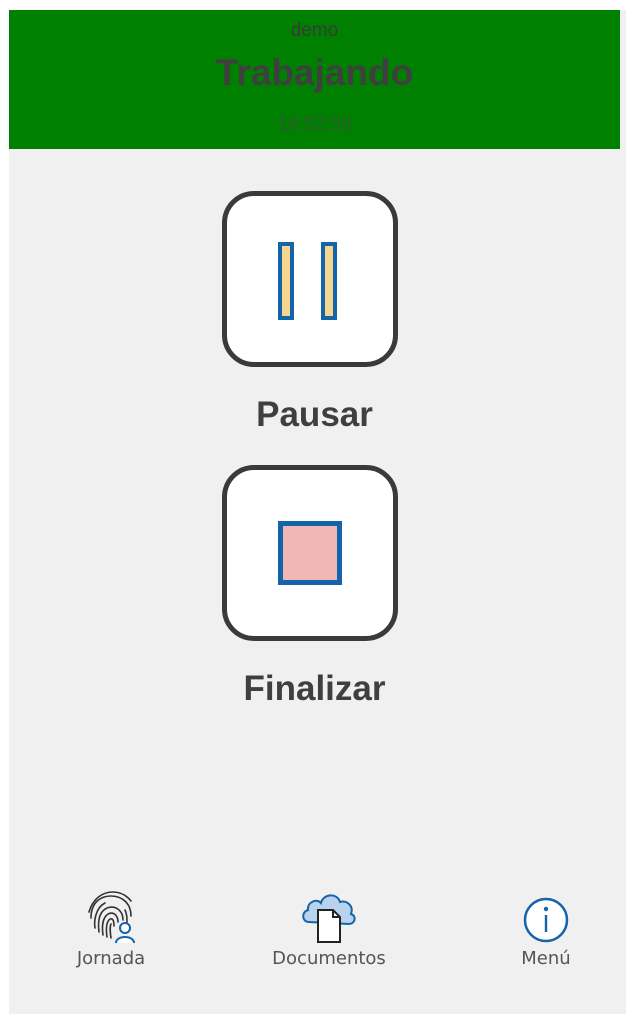 This screenshot has height=1024, width=634. Describe the element at coordinates (314, 124) in the screenshot. I see `elapsed-clock: 18:52:58` at that location.